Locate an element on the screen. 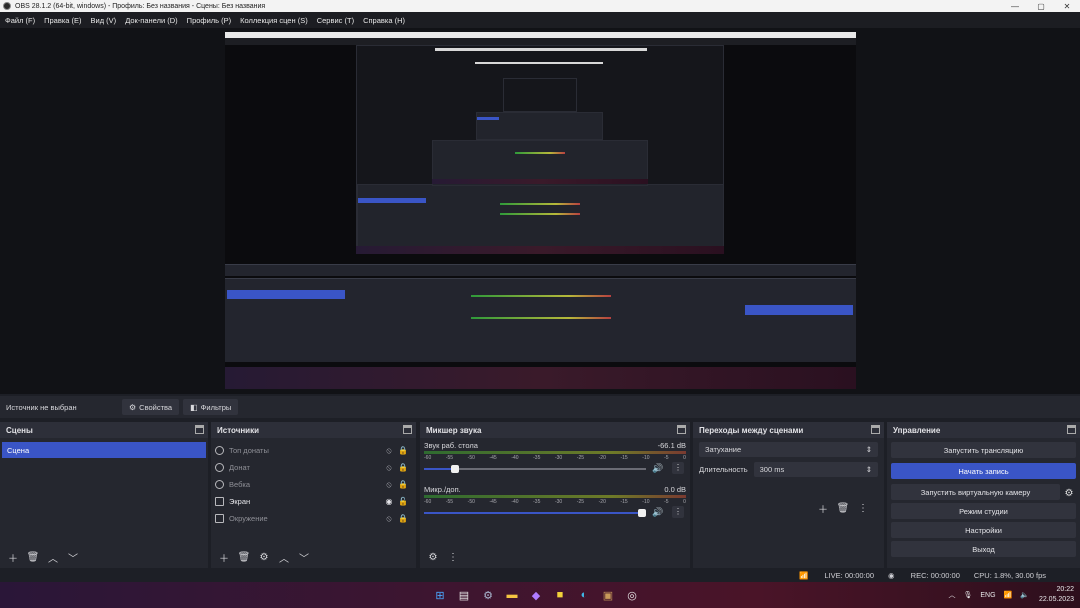  chevron-up-icon: ︿ is located at coordinates (951, 595).